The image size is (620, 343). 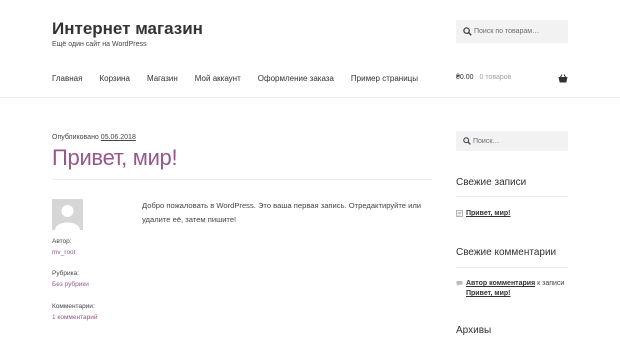 I want to click on archives-title: Архивы, so click(x=474, y=330).